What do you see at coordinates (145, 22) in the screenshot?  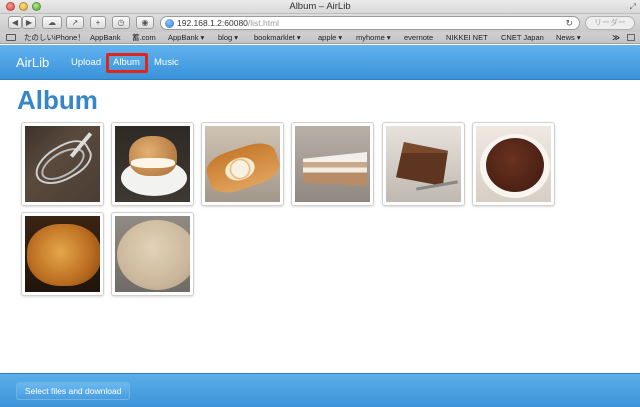 I see `reading-list-icon: ◉` at bounding box center [145, 22].